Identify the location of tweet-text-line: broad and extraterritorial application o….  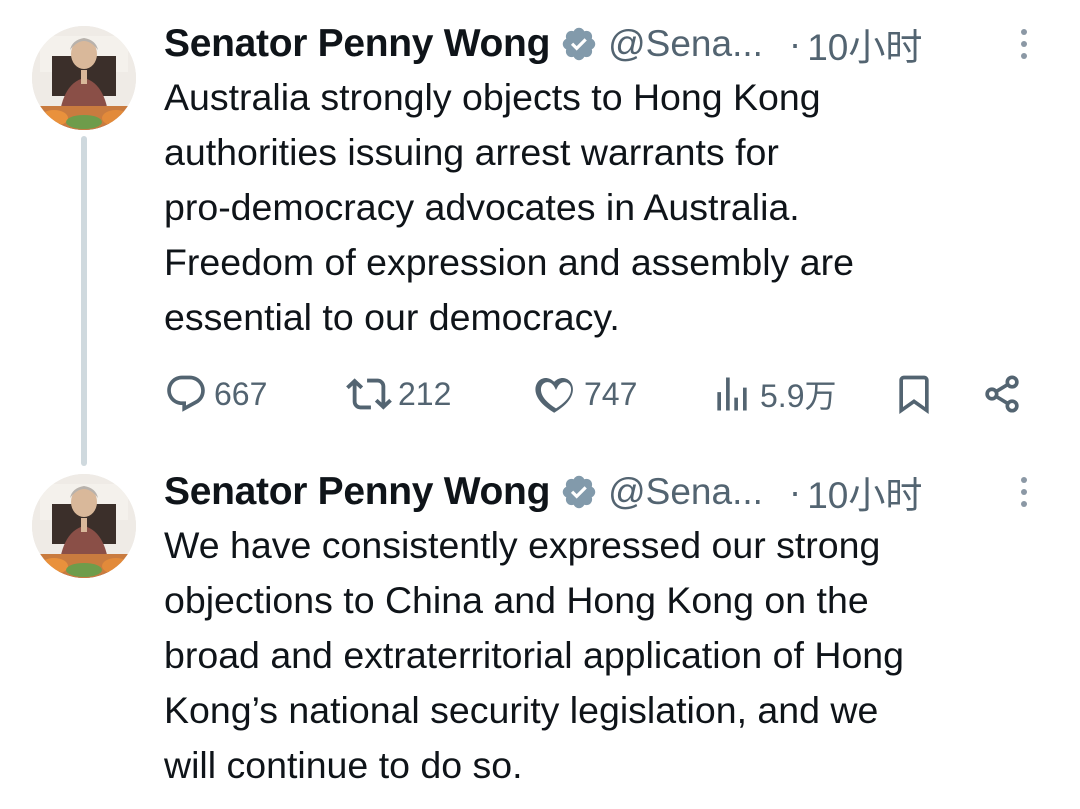
(534, 655).